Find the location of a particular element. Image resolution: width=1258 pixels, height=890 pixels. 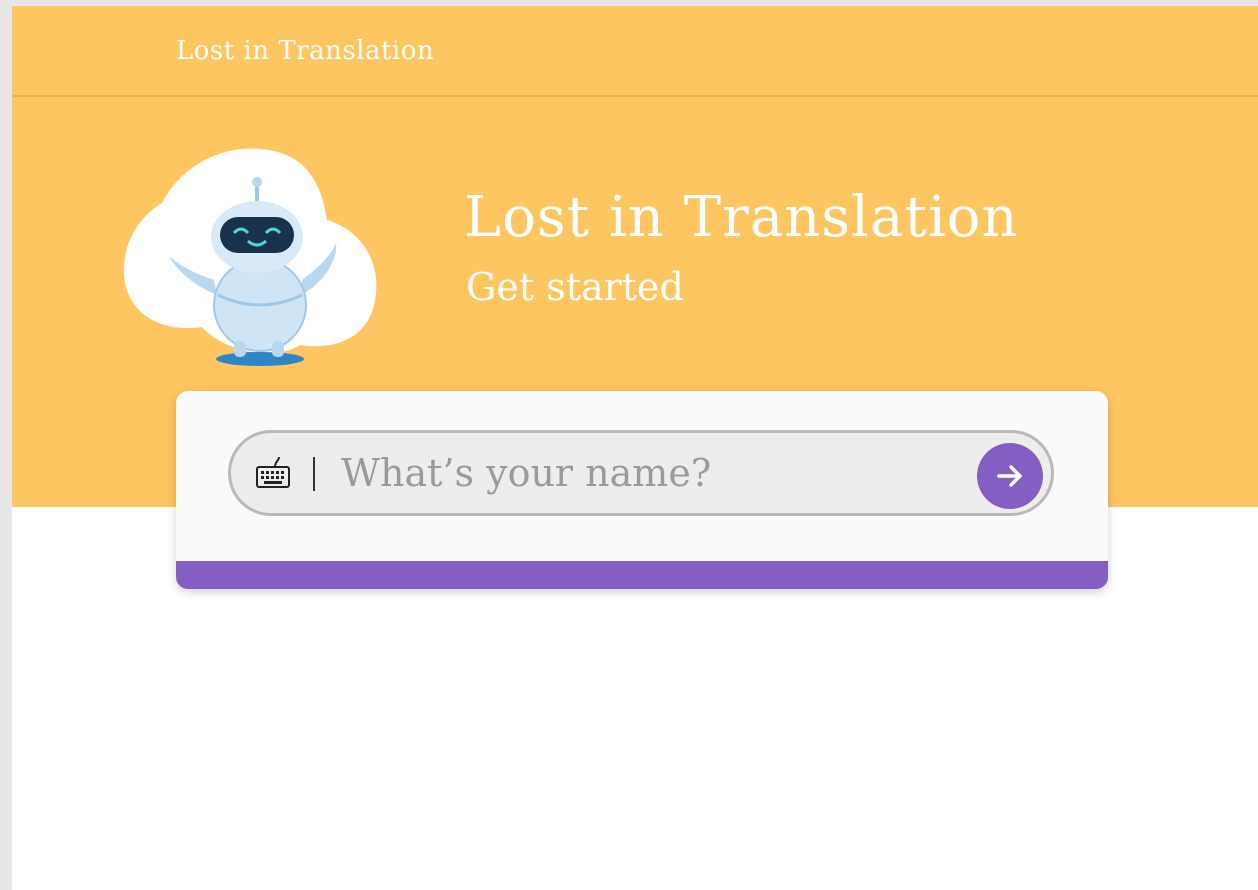

hero-subtitle: Get started is located at coordinates (575, 287).